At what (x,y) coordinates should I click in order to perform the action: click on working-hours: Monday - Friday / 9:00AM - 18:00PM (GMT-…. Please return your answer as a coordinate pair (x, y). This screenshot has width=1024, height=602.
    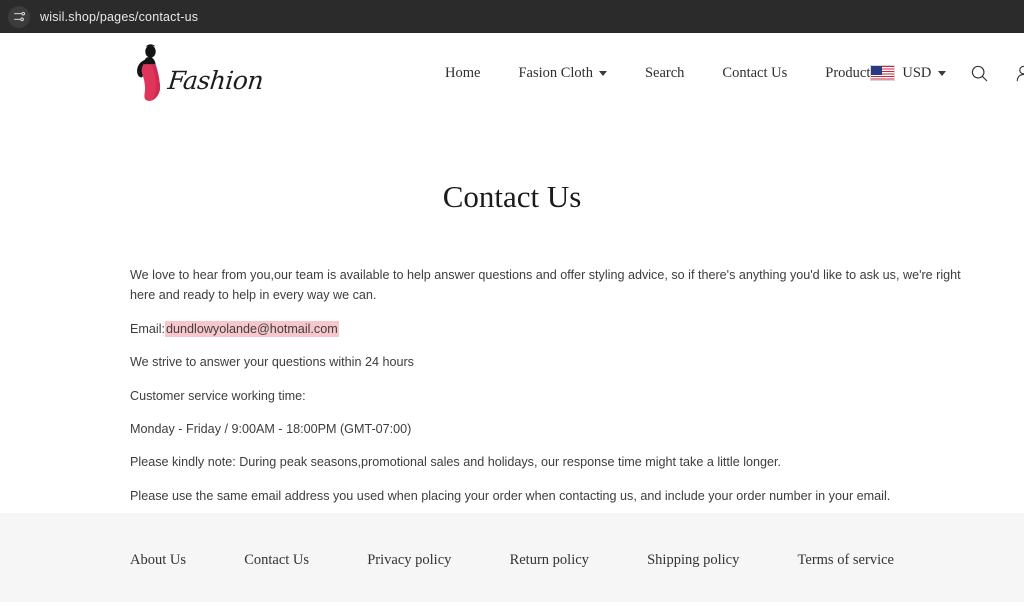
    Looking at the image, I should click on (271, 428).